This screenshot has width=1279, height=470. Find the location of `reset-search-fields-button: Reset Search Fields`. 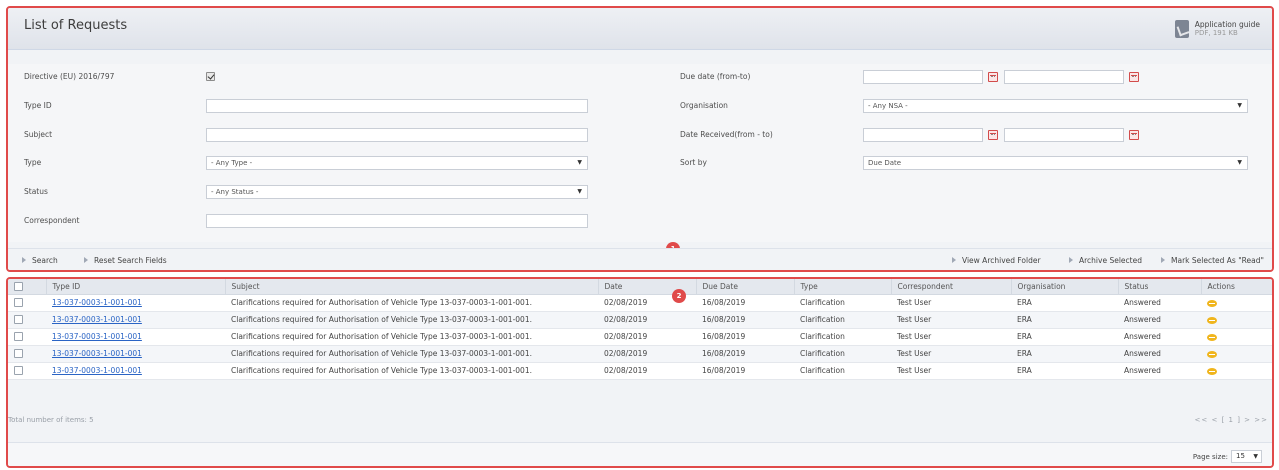

reset-search-fields-button: Reset Search Fields is located at coordinates (125, 260).